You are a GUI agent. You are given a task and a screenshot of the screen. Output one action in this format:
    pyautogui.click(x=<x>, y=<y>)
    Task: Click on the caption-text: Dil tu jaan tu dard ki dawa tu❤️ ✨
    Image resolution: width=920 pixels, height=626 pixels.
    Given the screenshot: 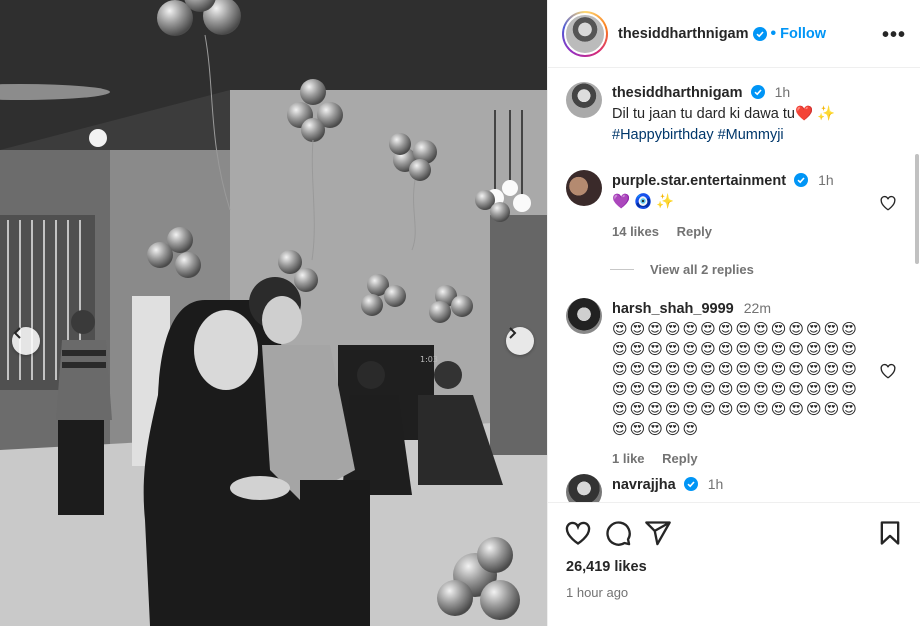 What is the action you would take?
    pyautogui.click(x=724, y=114)
    